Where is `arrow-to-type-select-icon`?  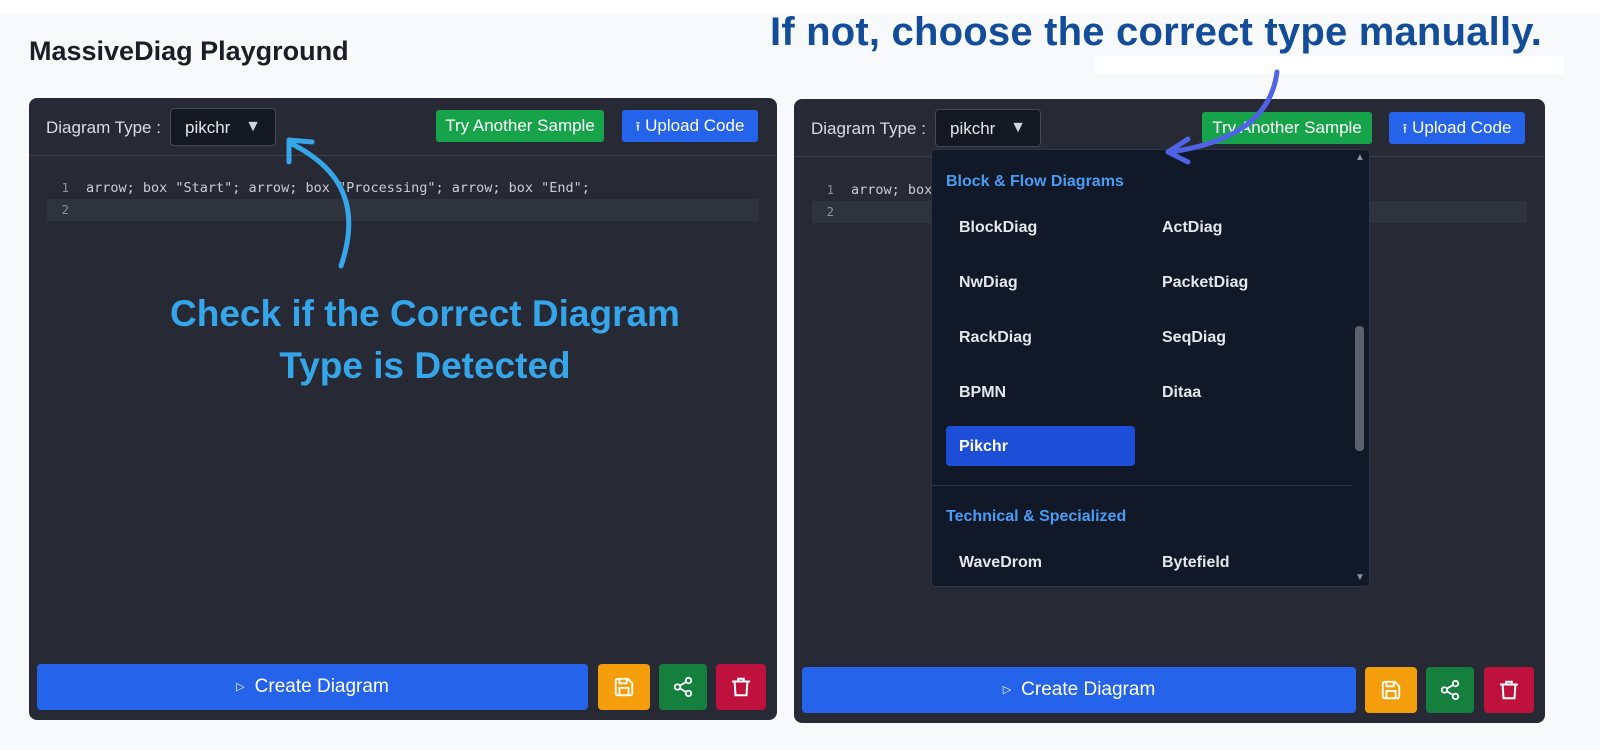 arrow-to-type-select-icon is located at coordinates (319, 203).